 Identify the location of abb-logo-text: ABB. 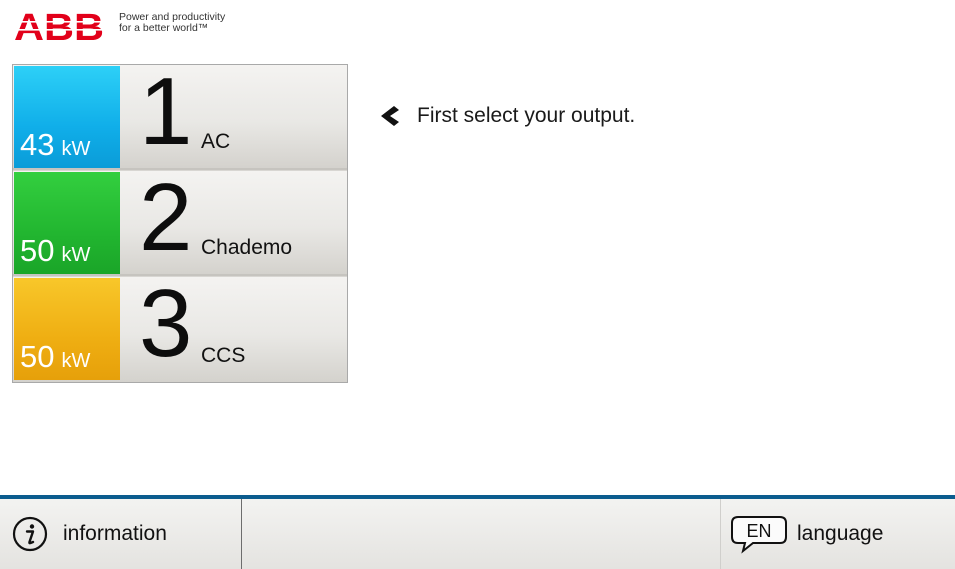
(59, 27).